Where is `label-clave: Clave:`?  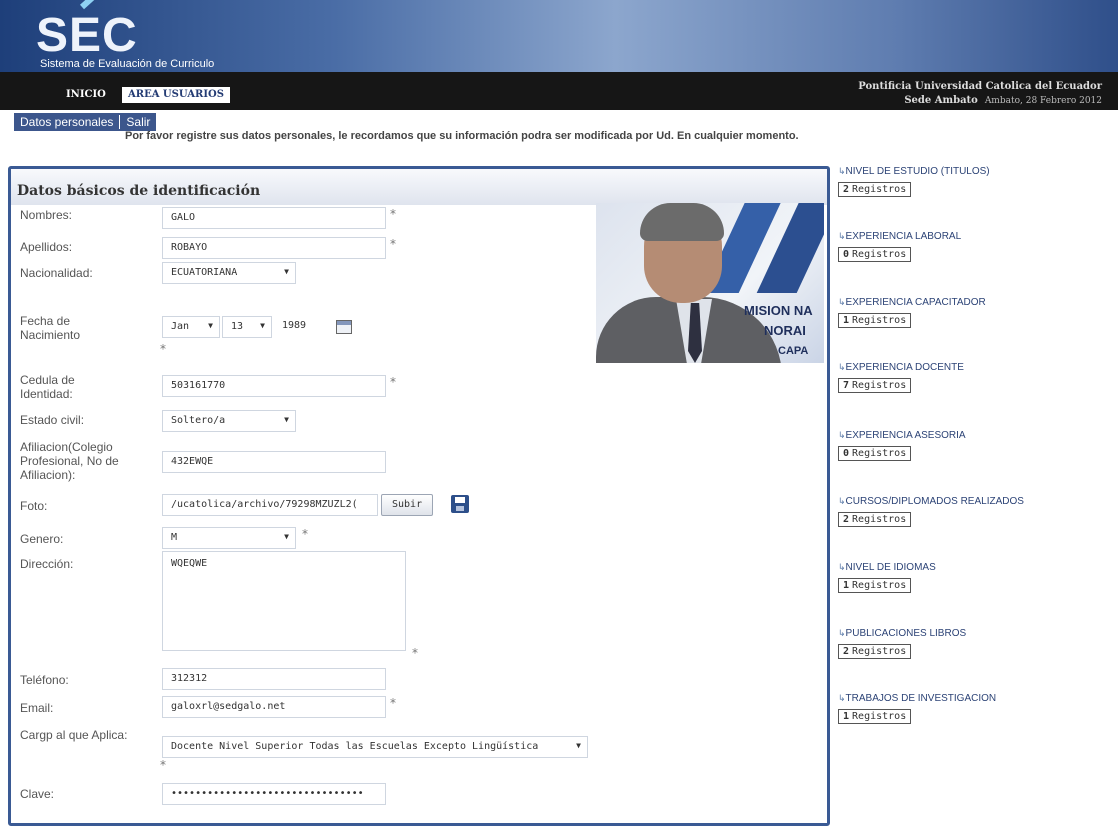
label-clave: Clave: is located at coordinates (37, 794).